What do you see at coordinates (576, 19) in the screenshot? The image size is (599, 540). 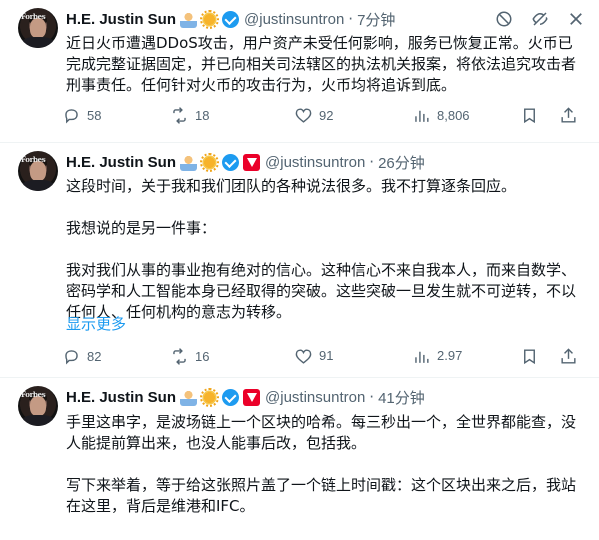 I see `more-icon` at bounding box center [576, 19].